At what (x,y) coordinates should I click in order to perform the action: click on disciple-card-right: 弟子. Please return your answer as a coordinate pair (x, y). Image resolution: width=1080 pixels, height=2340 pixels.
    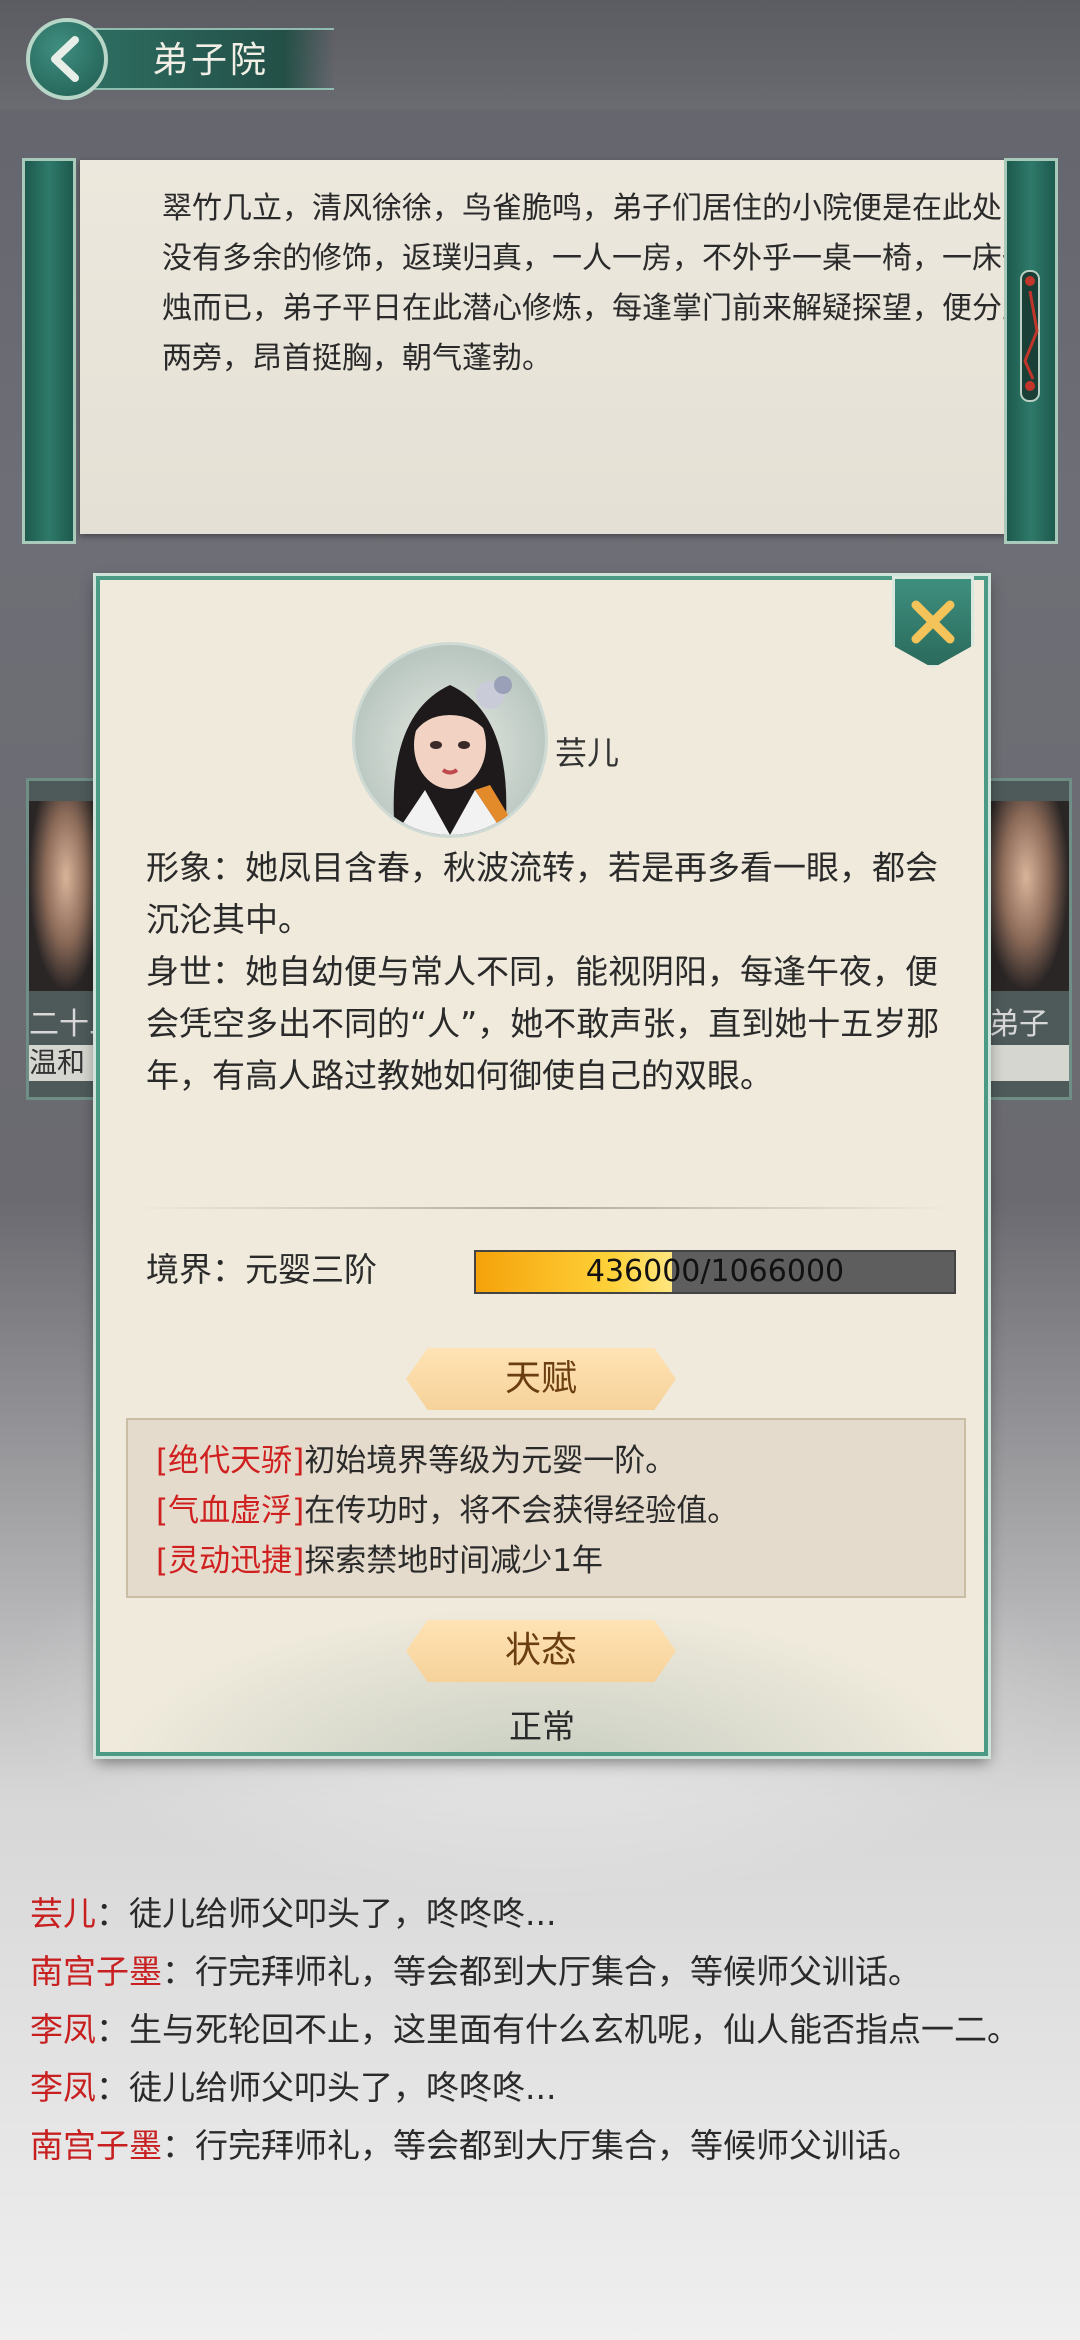
    Looking at the image, I should click on (1026, 939).